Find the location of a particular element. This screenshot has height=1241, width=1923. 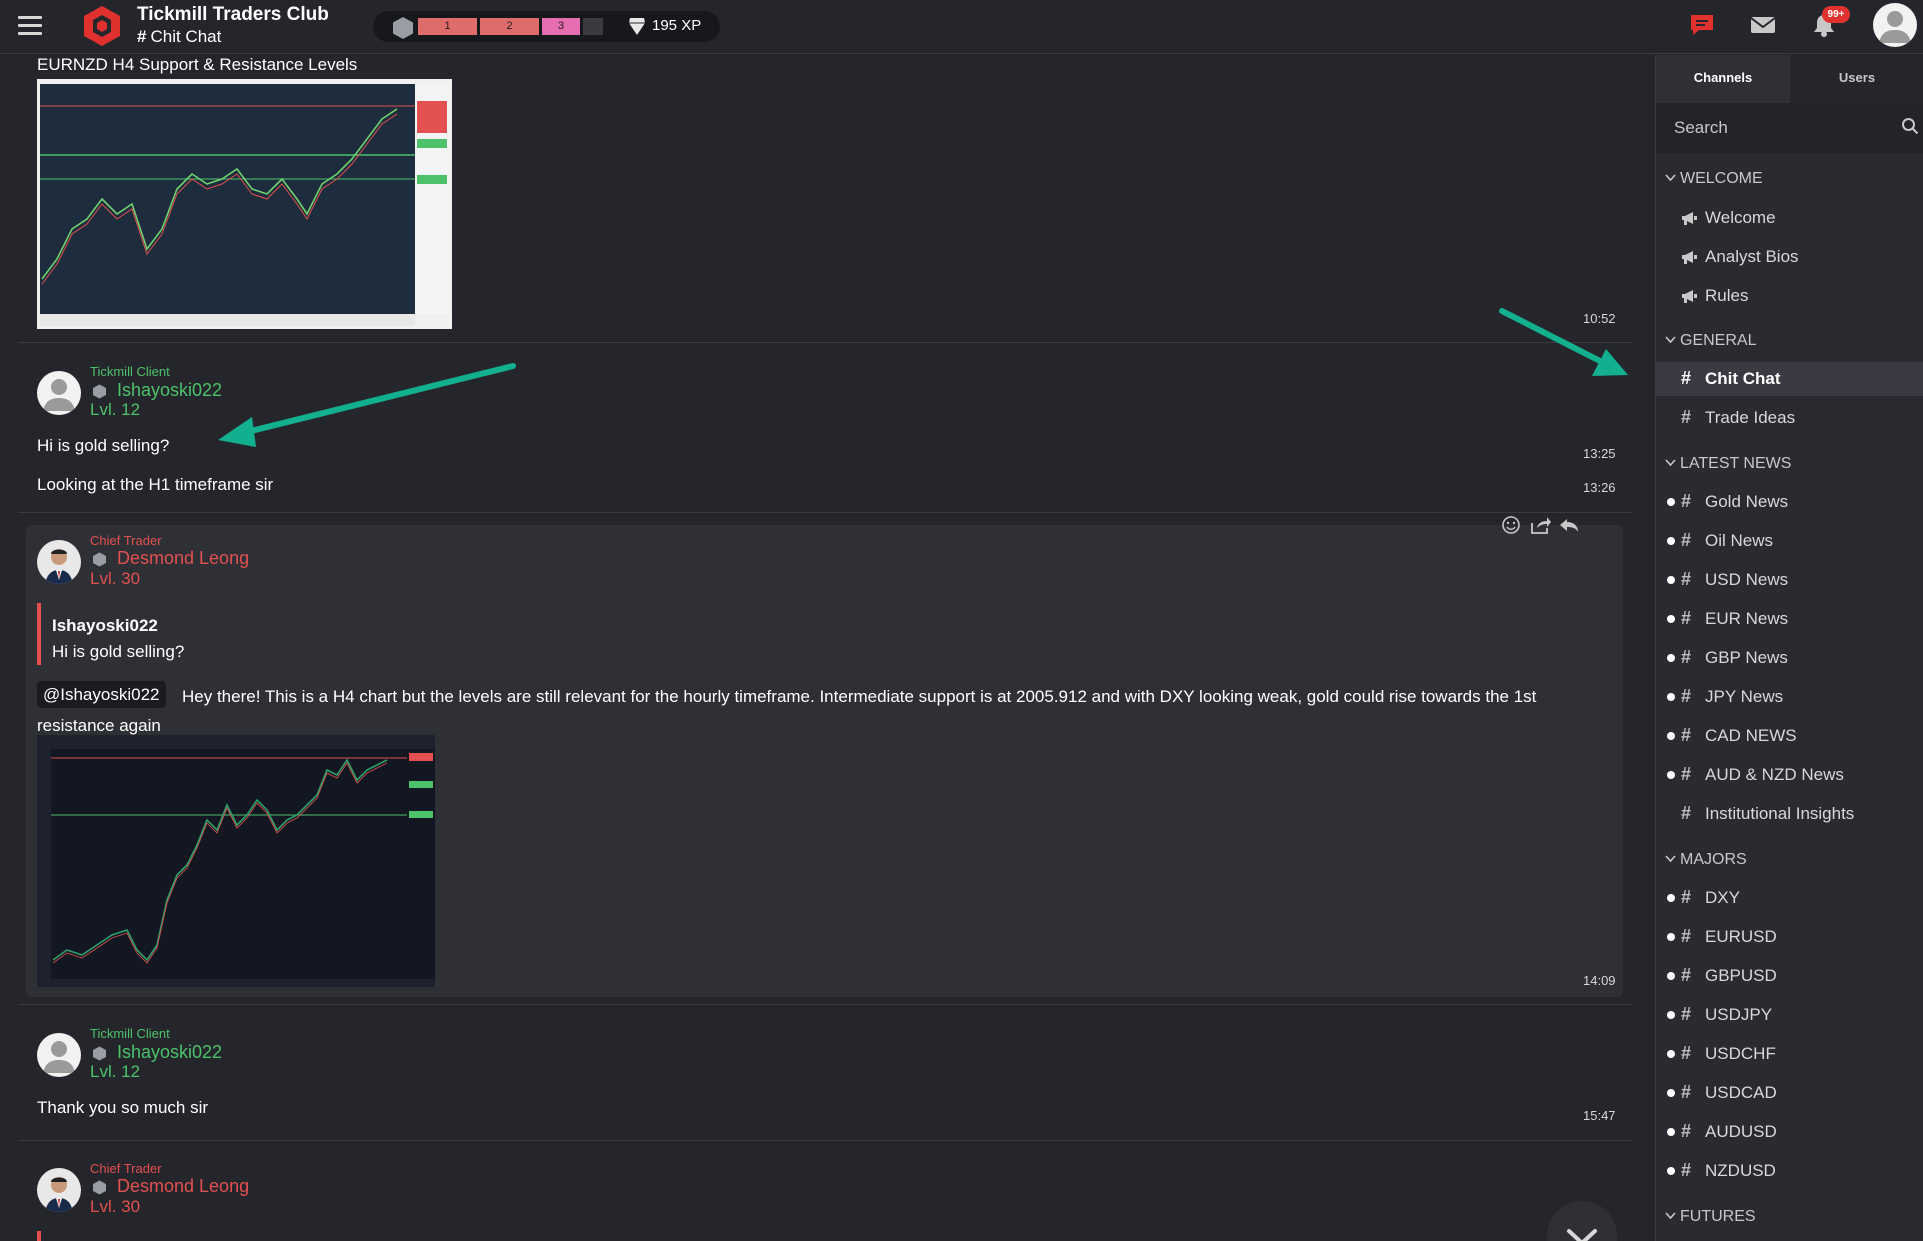

sidebar-item-rules: Rules is located at coordinates (1789, 296).